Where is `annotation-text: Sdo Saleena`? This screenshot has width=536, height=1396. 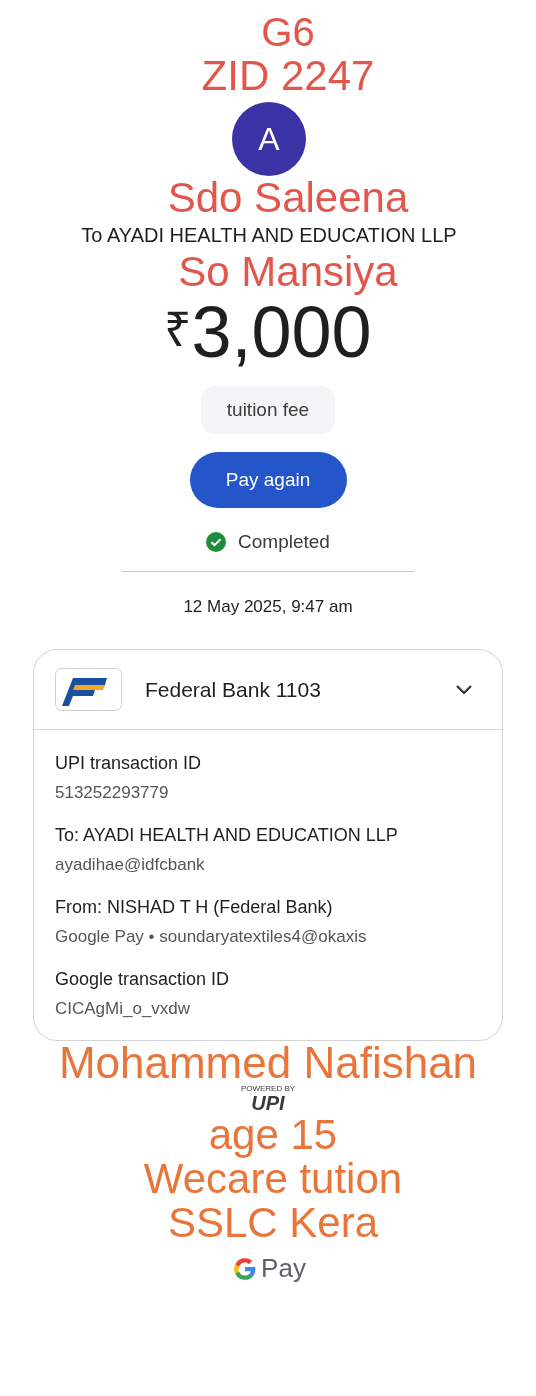 annotation-text: Sdo Saleena is located at coordinates (288, 198).